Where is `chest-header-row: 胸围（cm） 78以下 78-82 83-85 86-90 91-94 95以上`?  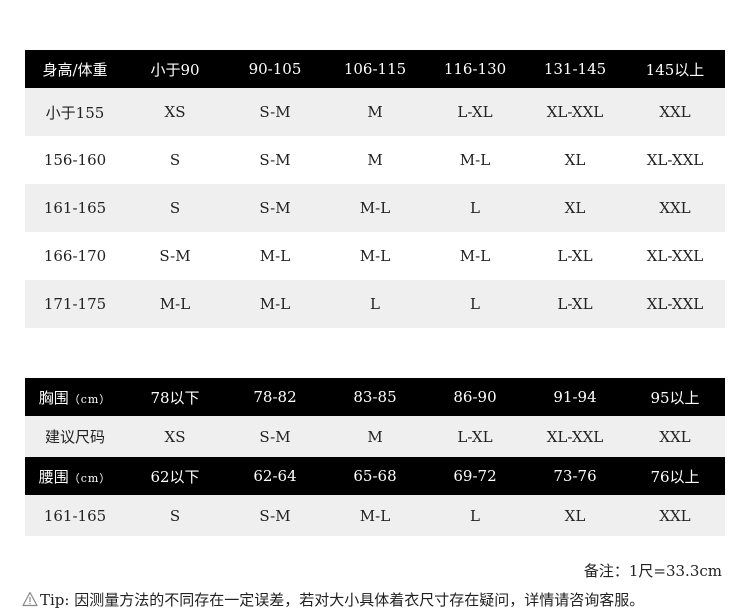 chest-header-row: 胸围（cm） 78以下 78-82 83-85 86-90 91-94 95以上 is located at coordinates (375, 397).